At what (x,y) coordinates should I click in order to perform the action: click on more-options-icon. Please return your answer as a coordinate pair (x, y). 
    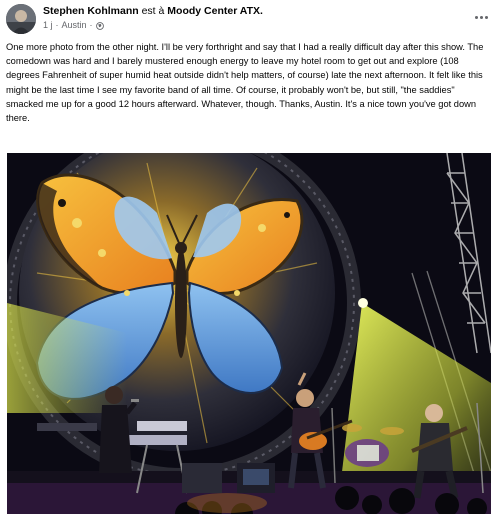
    Looking at the image, I should click on (481, 17).